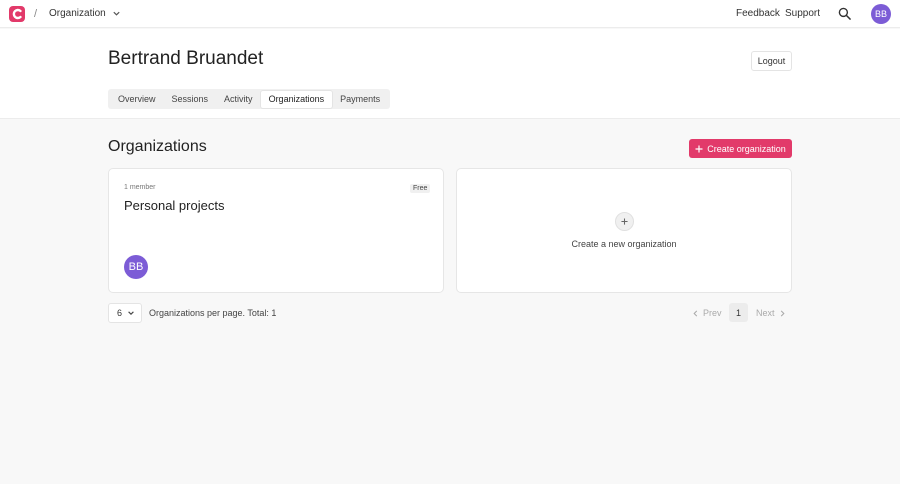  I want to click on plus-icon, so click(699, 148).